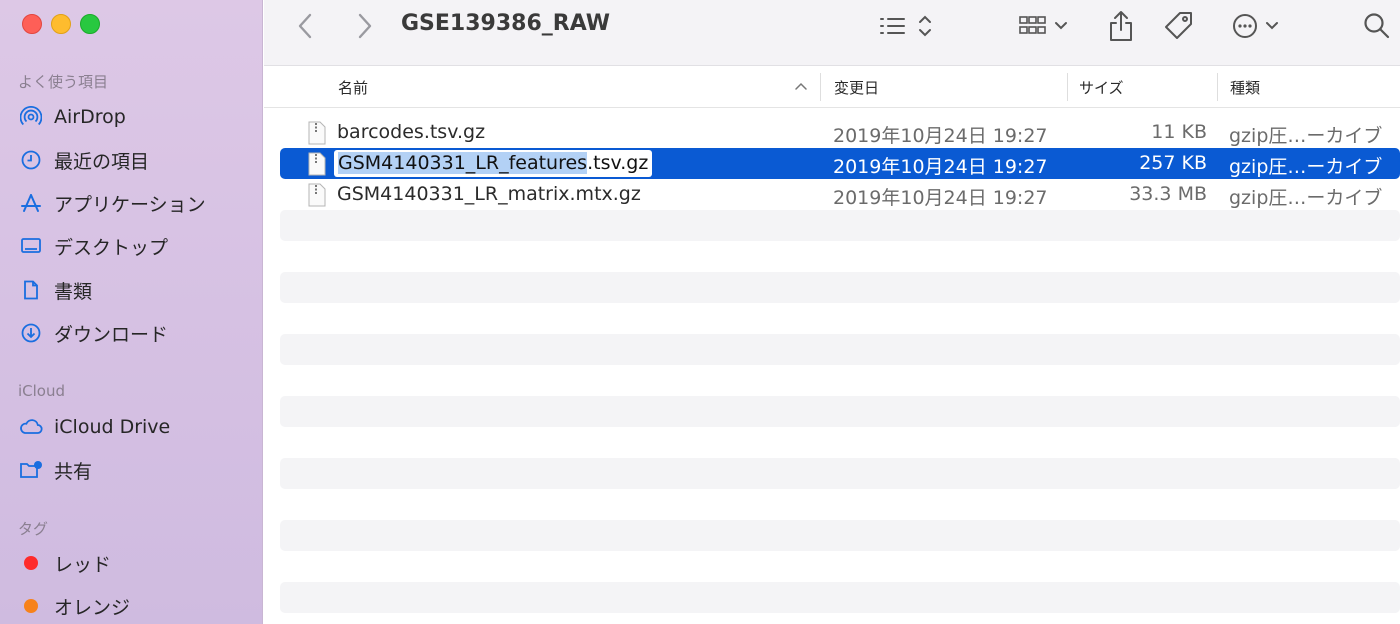 Image resolution: width=1400 pixels, height=624 pixels. What do you see at coordinates (136, 563) in the screenshot?
I see `sidebar-item-tag-red: レッド` at bounding box center [136, 563].